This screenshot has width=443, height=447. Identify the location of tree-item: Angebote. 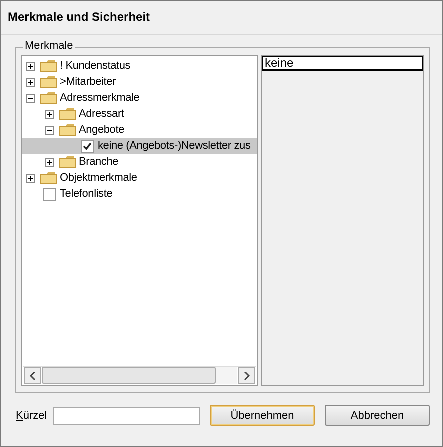
(101, 130).